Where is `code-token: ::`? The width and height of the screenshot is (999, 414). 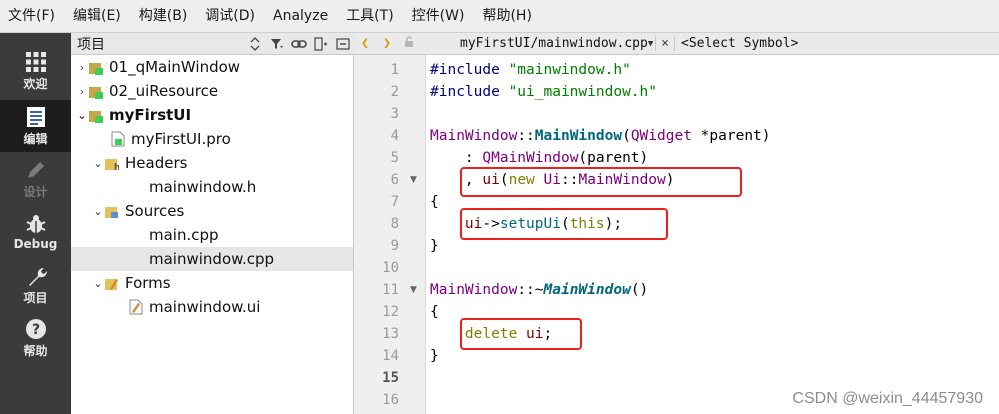
code-token: :: is located at coordinates (526, 136).